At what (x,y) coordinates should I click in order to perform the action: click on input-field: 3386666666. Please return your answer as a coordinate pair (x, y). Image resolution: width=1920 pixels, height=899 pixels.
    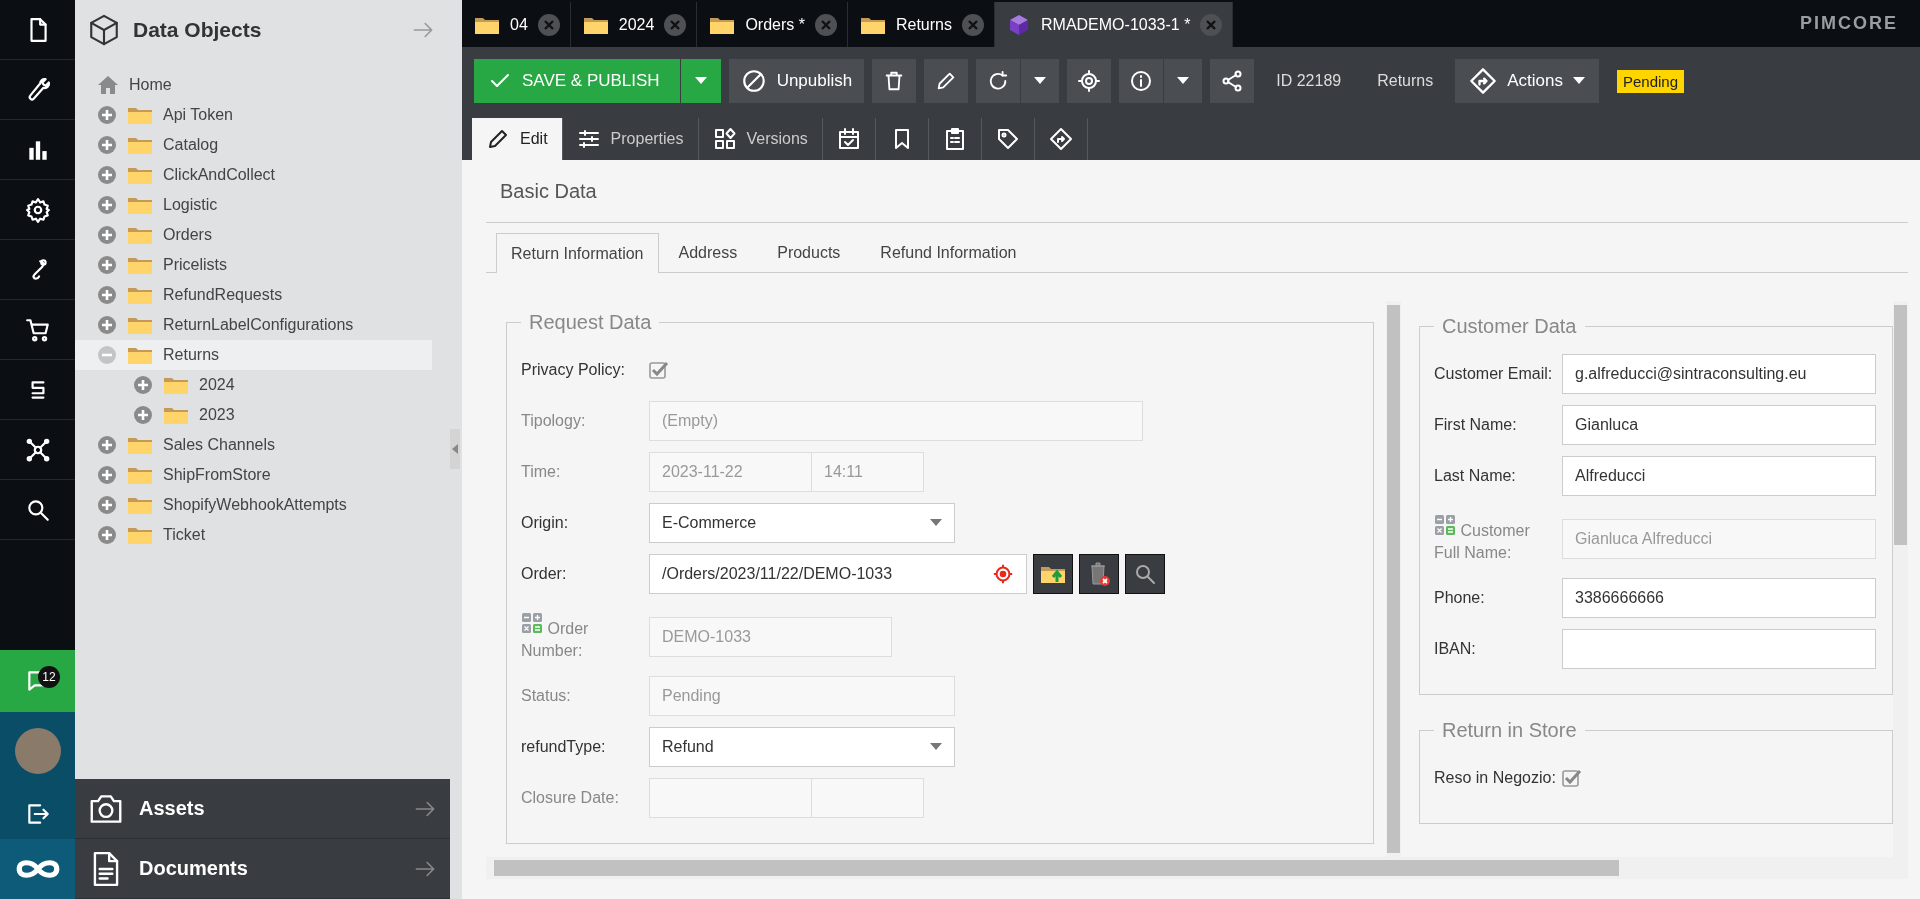
    Looking at the image, I should click on (1719, 598).